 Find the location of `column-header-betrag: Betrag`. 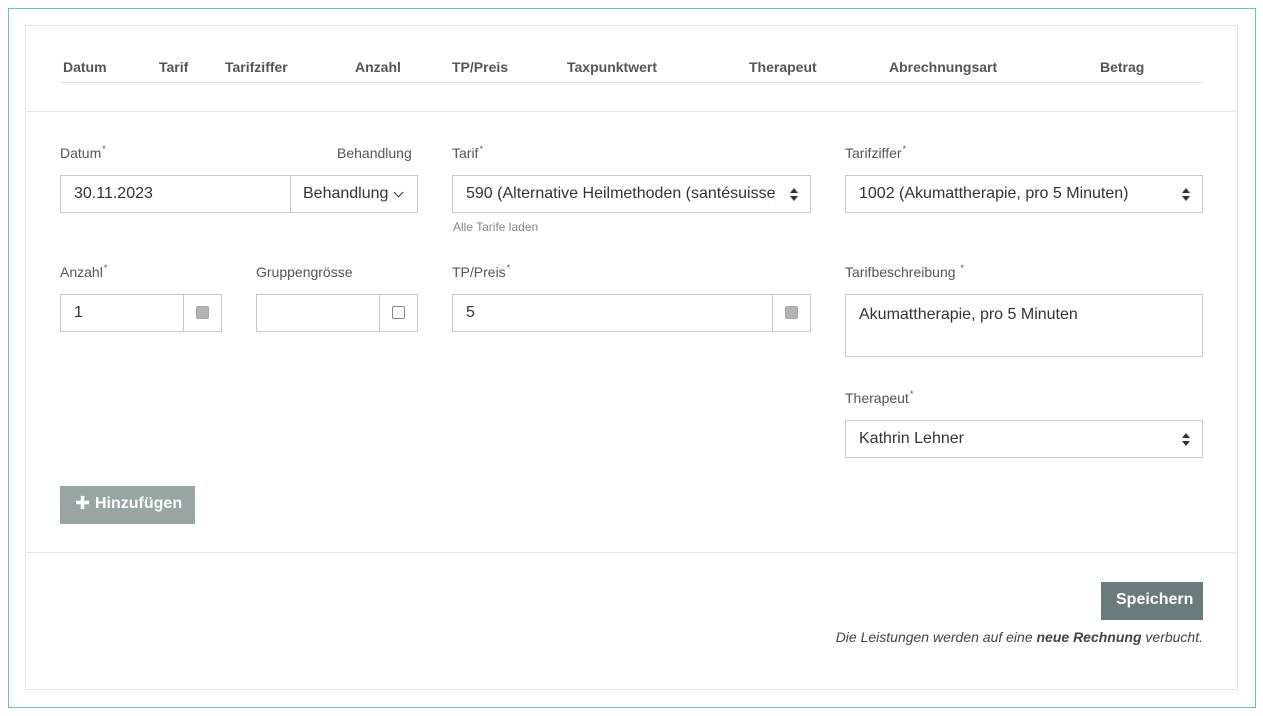

column-header-betrag: Betrag is located at coordinates (1122, 67).